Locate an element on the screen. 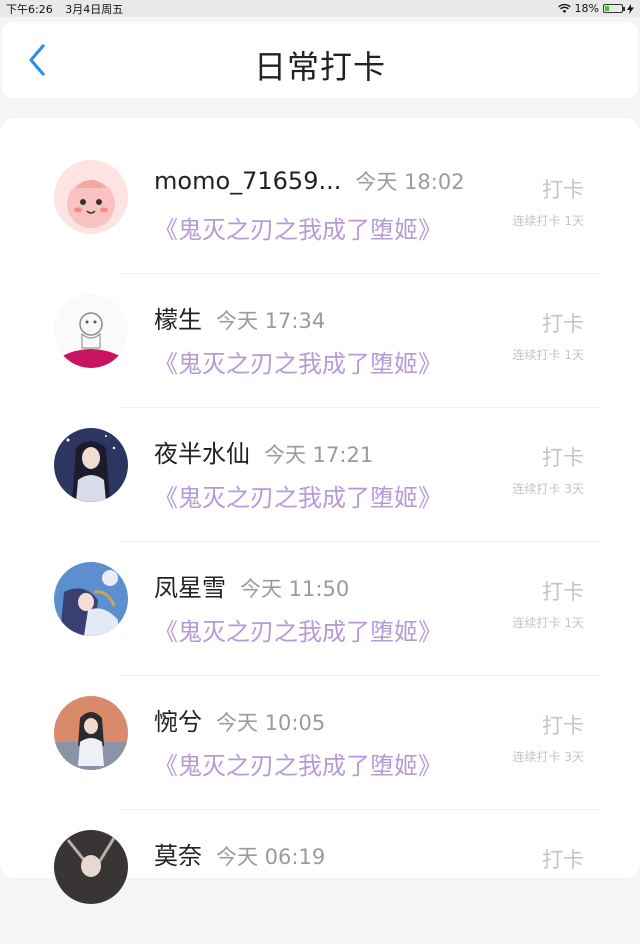 This screenshot has height=944, width=640. user-name-text: 莫奈 is located at coordinates (178, 856).